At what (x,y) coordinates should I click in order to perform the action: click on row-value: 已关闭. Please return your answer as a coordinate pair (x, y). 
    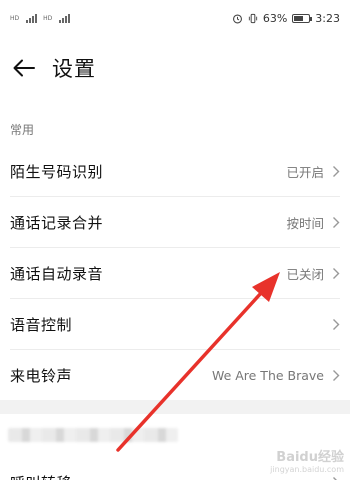
    Looking at the image, I should click on (305, 274).